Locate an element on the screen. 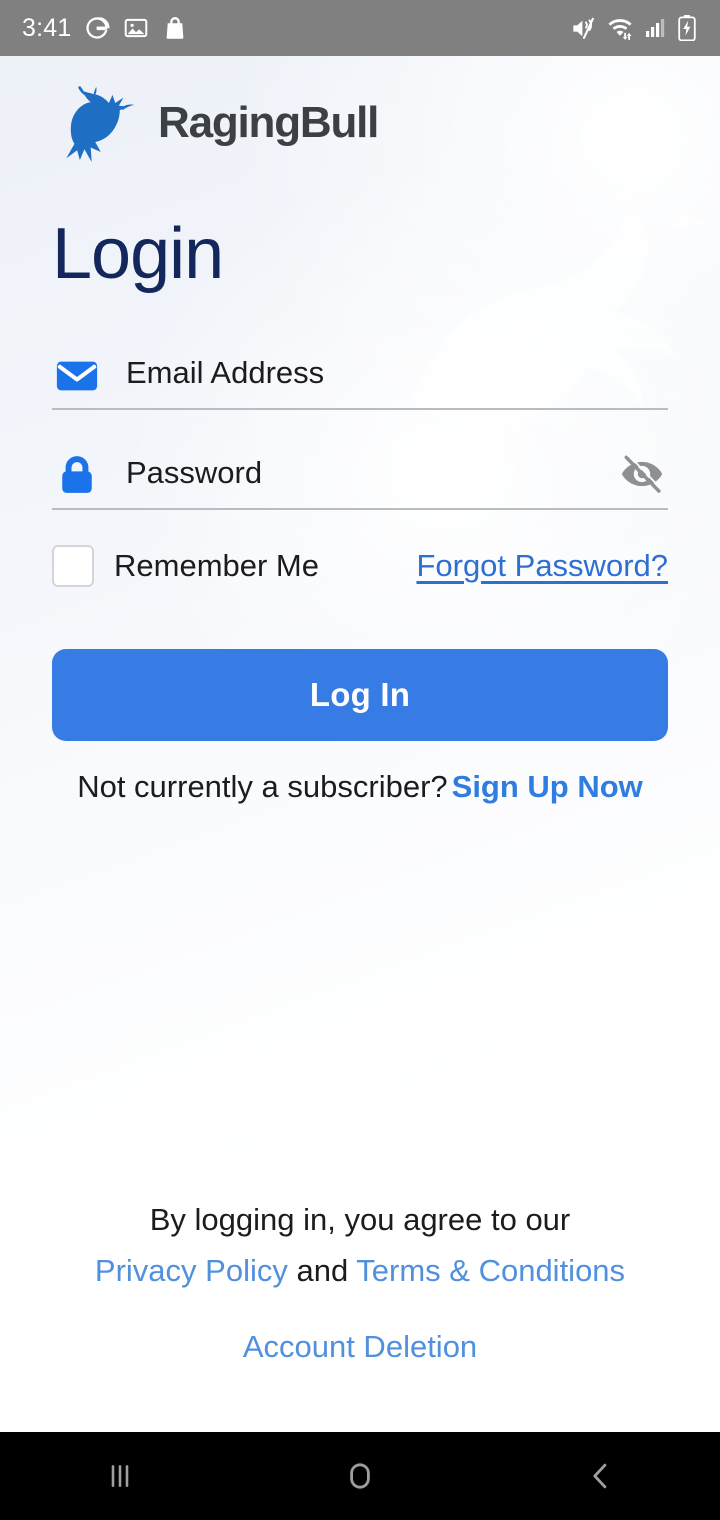 This screenshot has width=720, height=1520. toggle-password-visibility-button is located at coordinates (642, 474).